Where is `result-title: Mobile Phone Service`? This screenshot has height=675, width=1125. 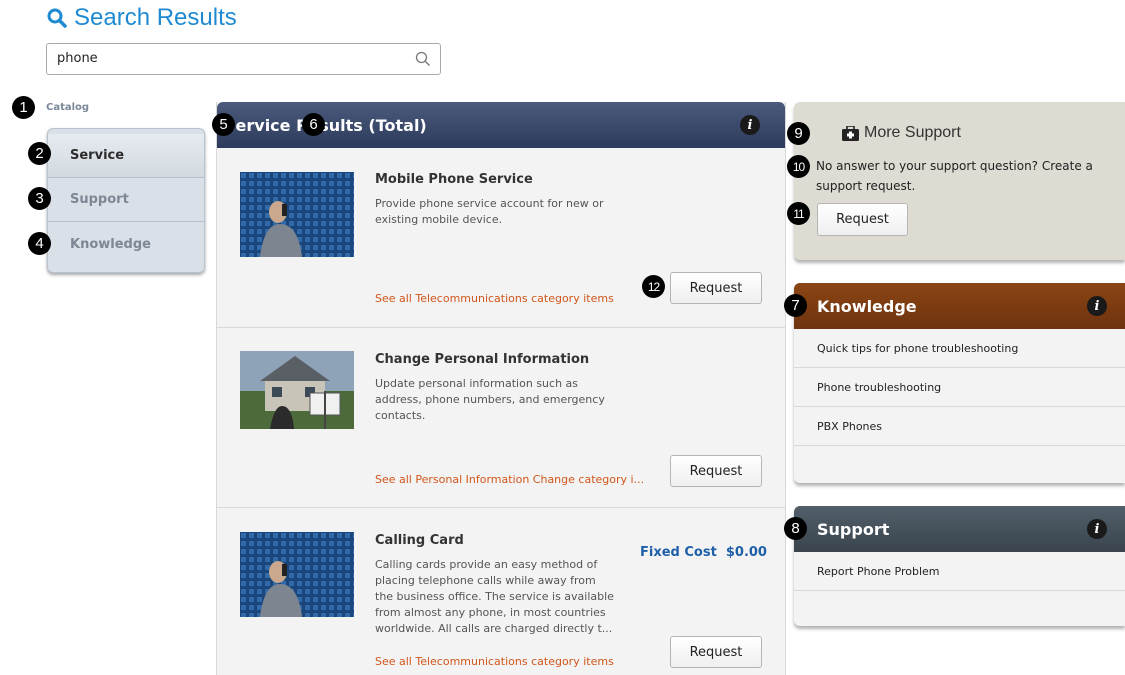 result-title: Mobile Phone Service is located at coordinates (454, 179).